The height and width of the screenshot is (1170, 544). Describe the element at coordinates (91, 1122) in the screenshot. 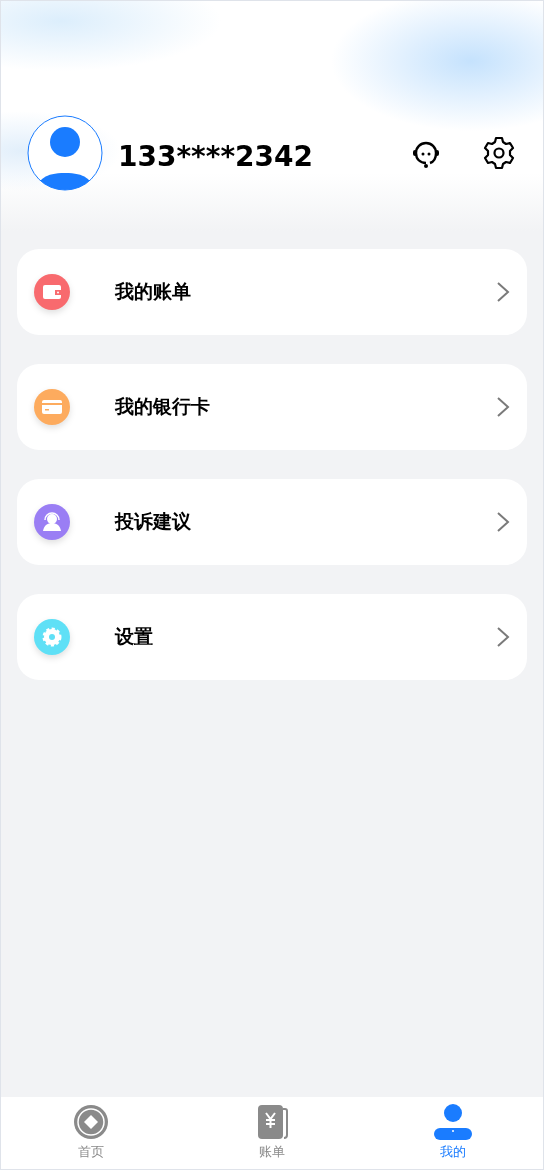

I see `home-icon` at that location.